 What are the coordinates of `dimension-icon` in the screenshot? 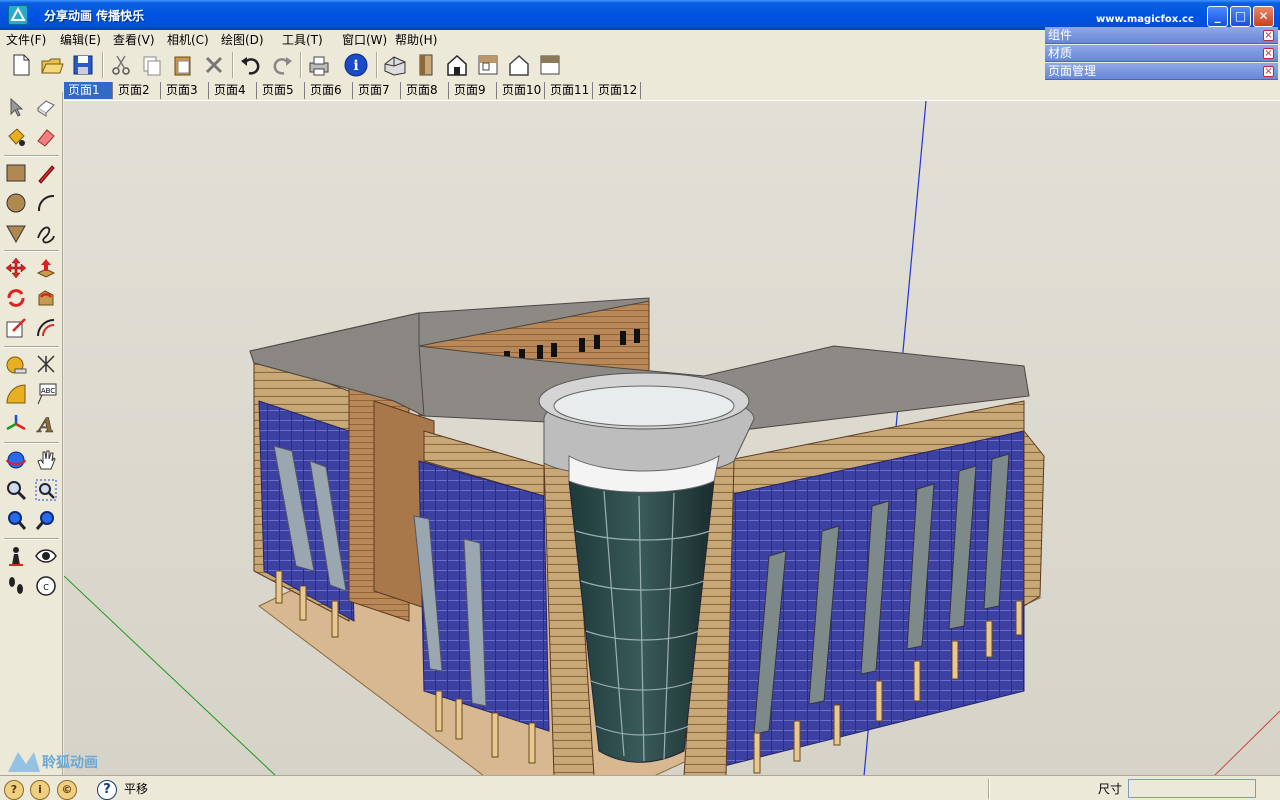 It's located at (46, 364).